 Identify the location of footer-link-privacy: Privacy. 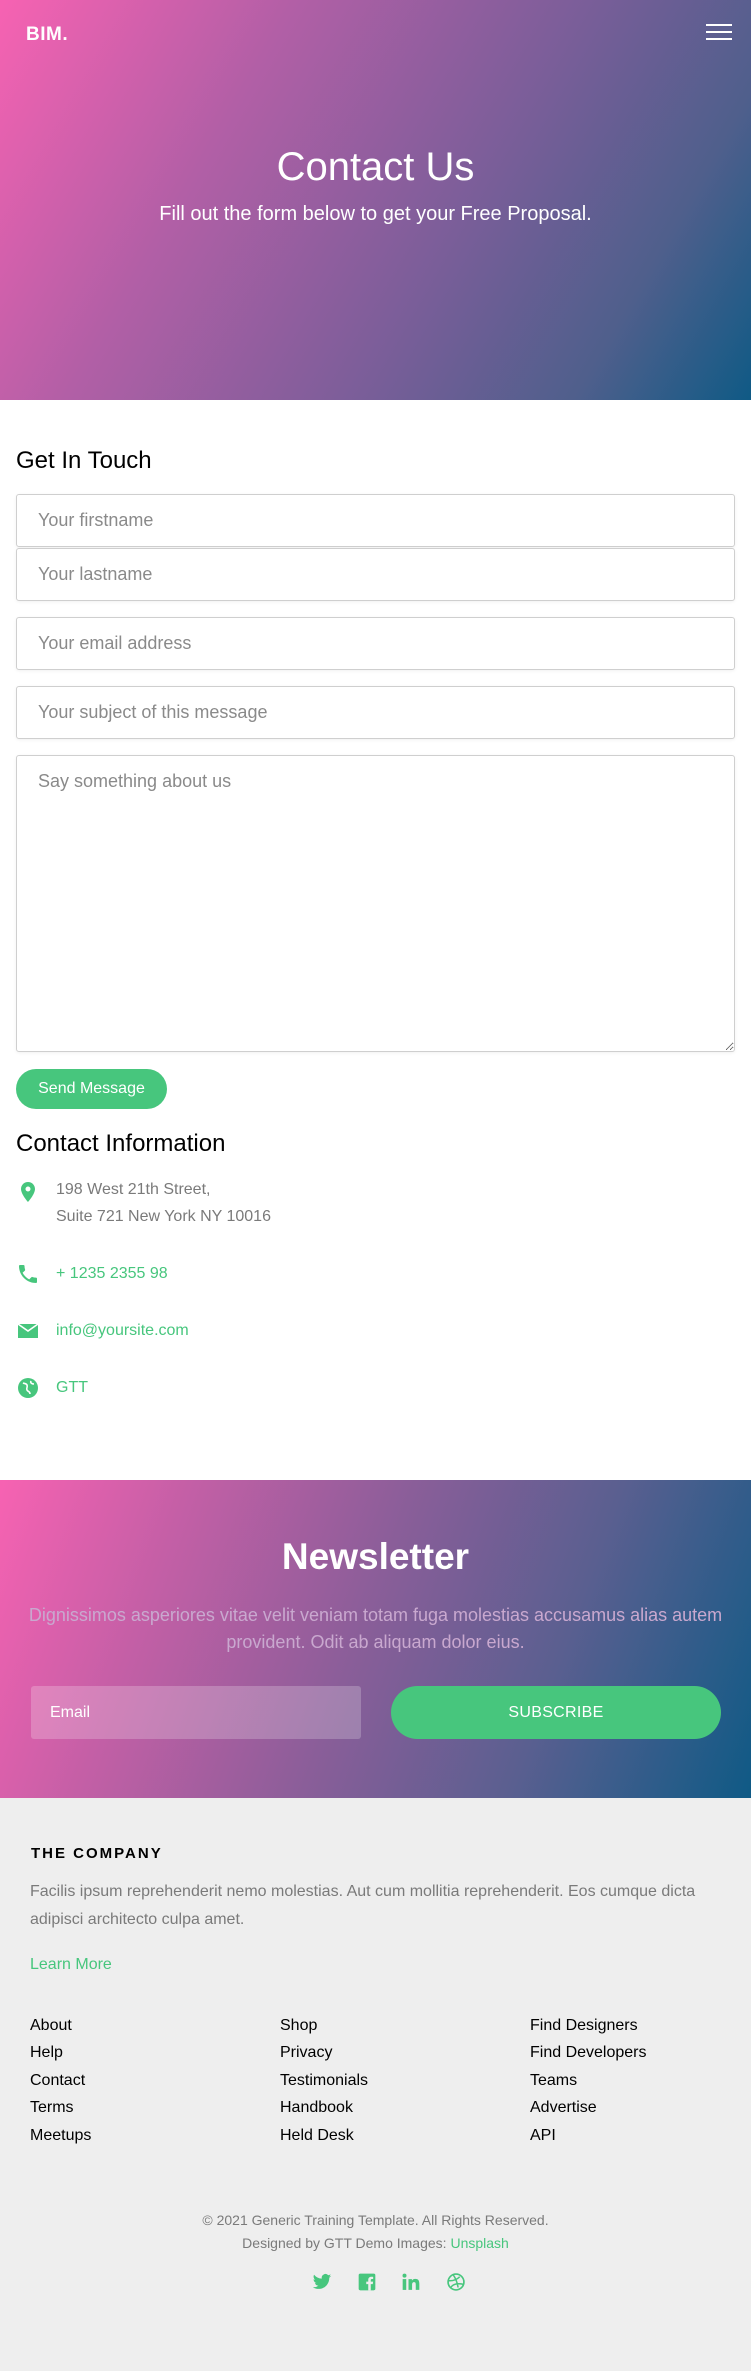
(306, 2052).